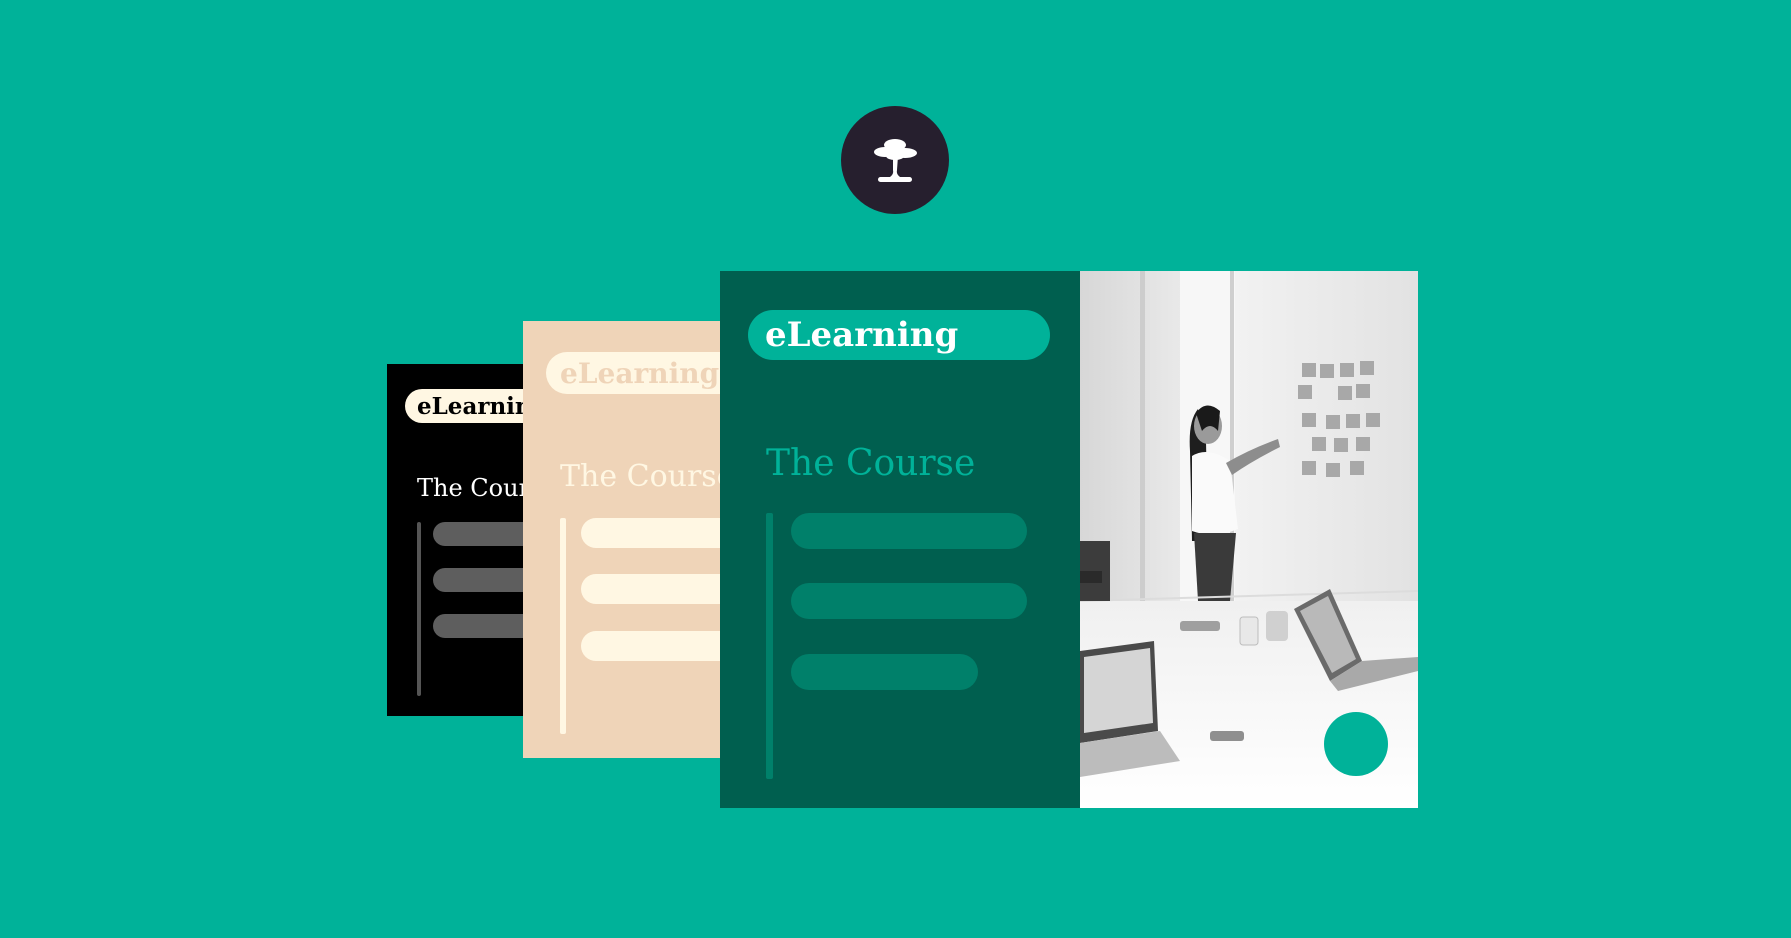 The image size is (1791, 938). I want to click on brand-logo, so click(895, 160).